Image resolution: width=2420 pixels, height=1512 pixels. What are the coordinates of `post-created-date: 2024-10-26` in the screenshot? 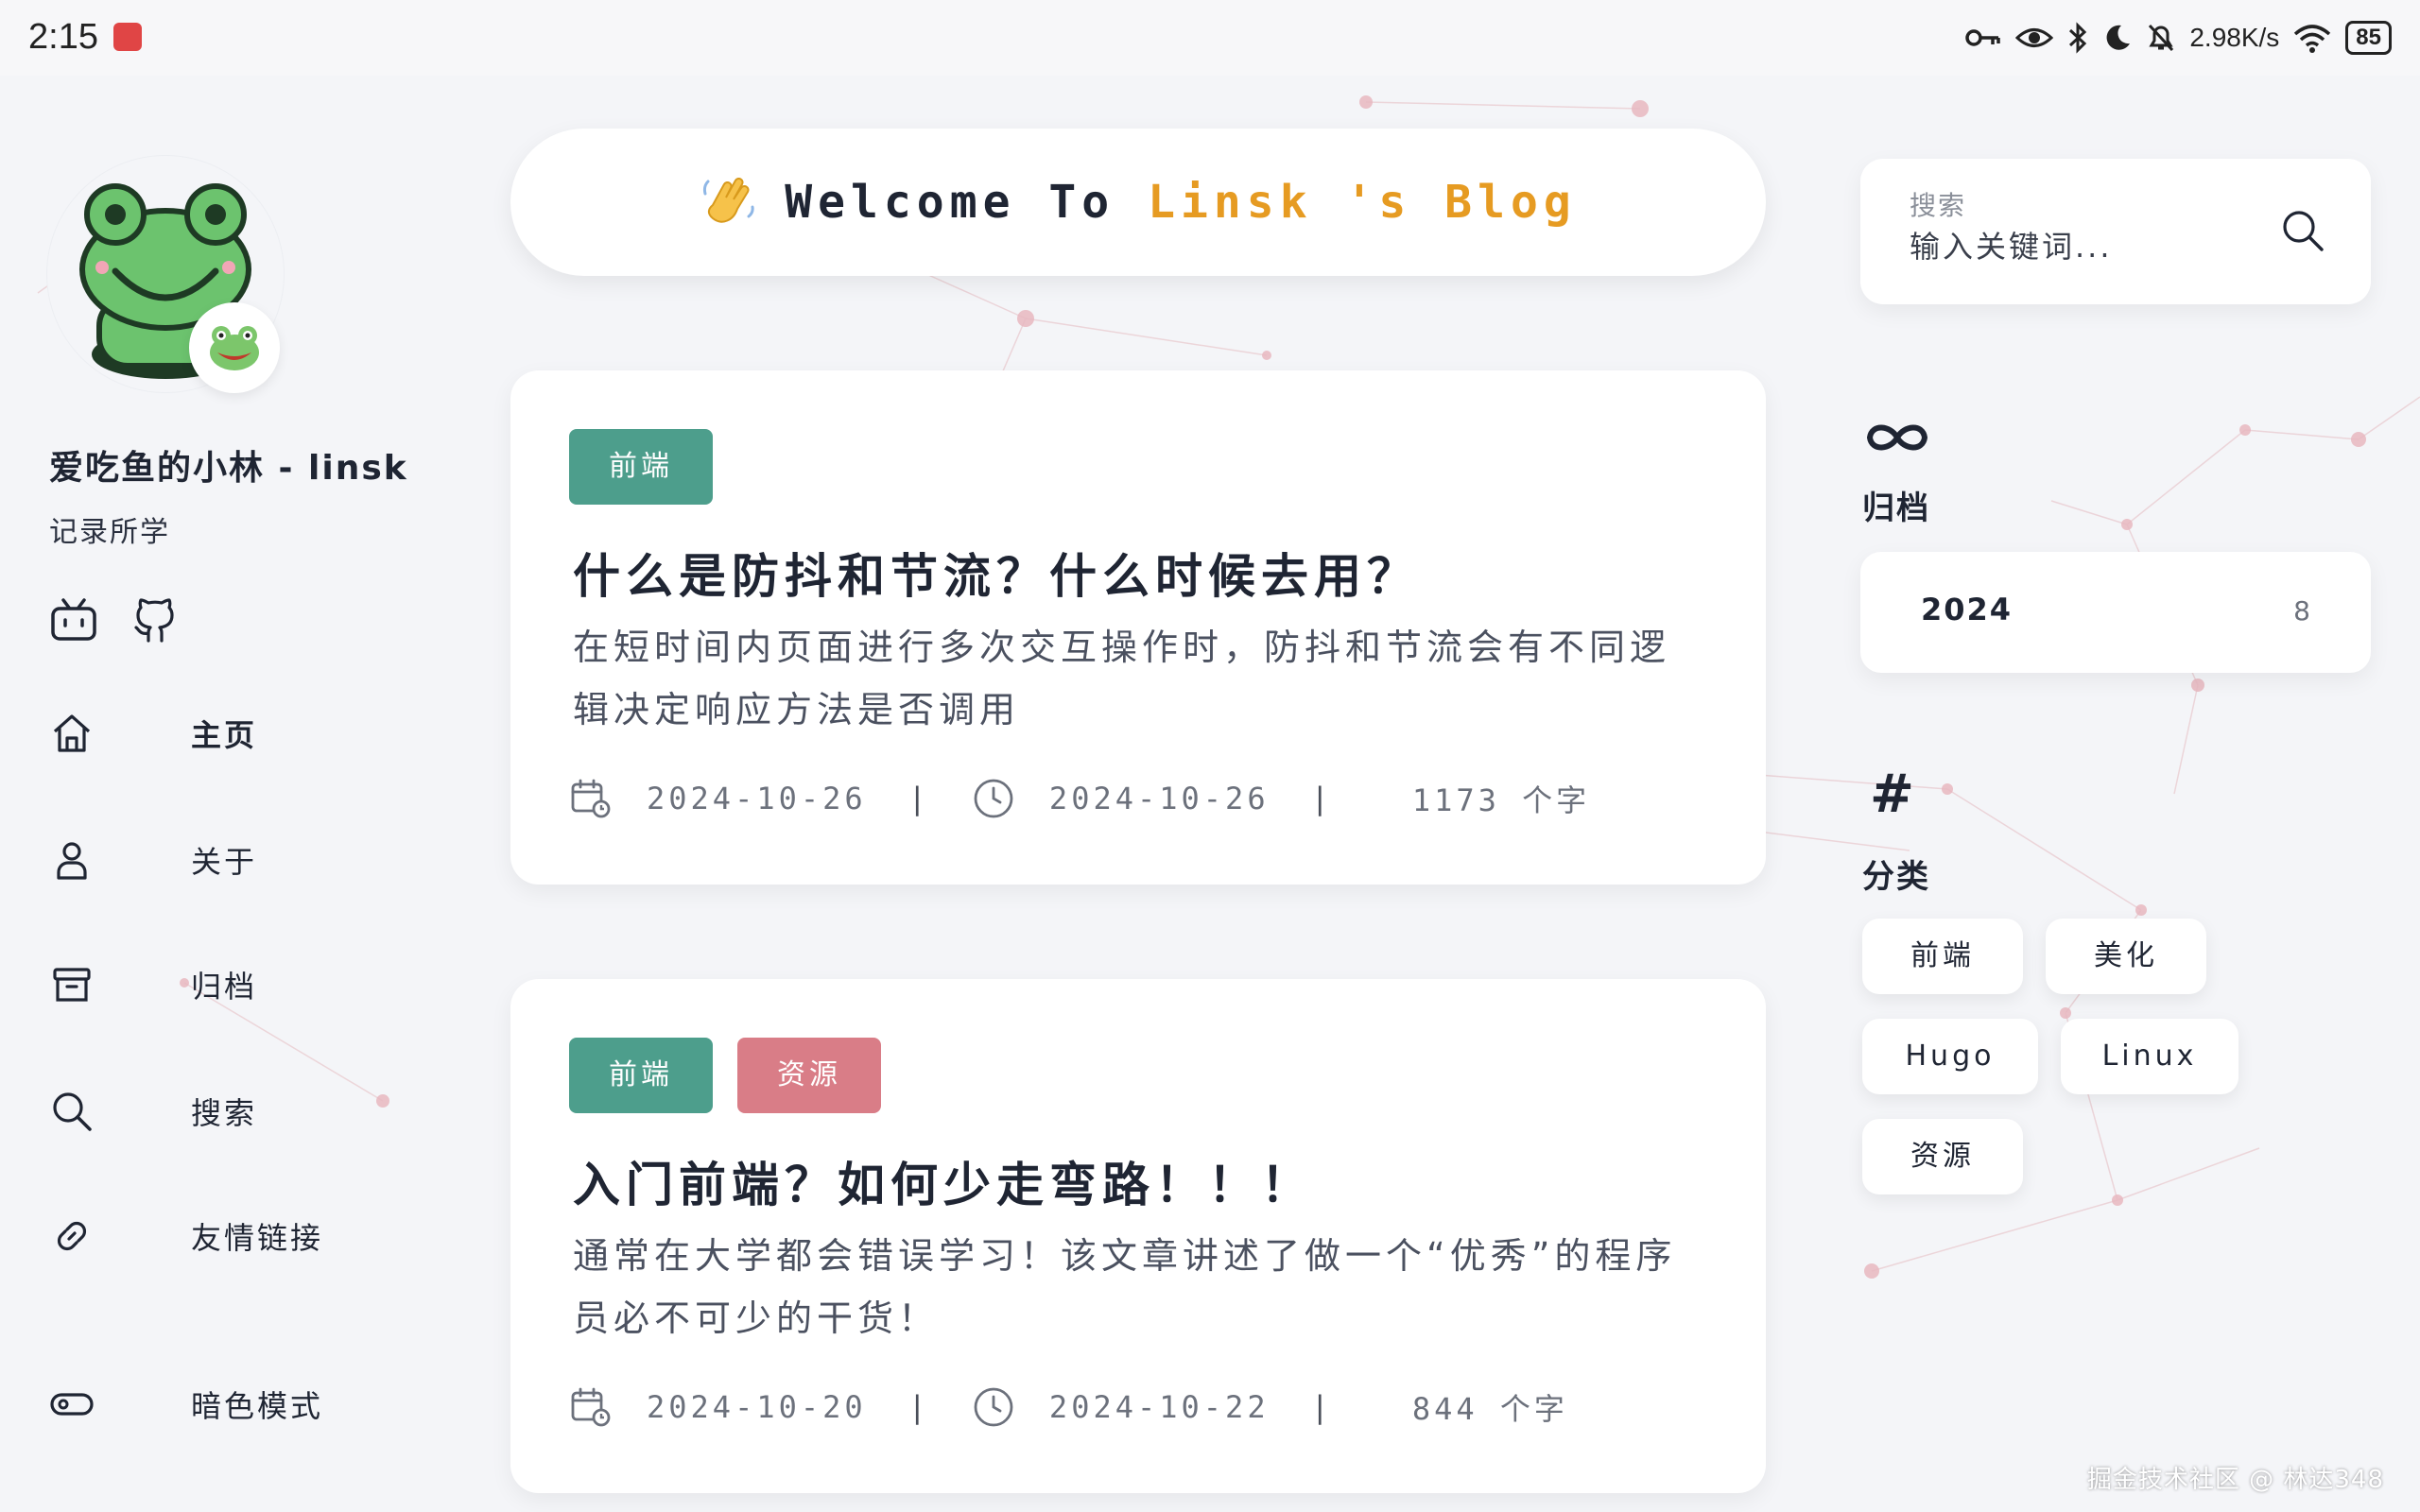 It's located at (757, 798).